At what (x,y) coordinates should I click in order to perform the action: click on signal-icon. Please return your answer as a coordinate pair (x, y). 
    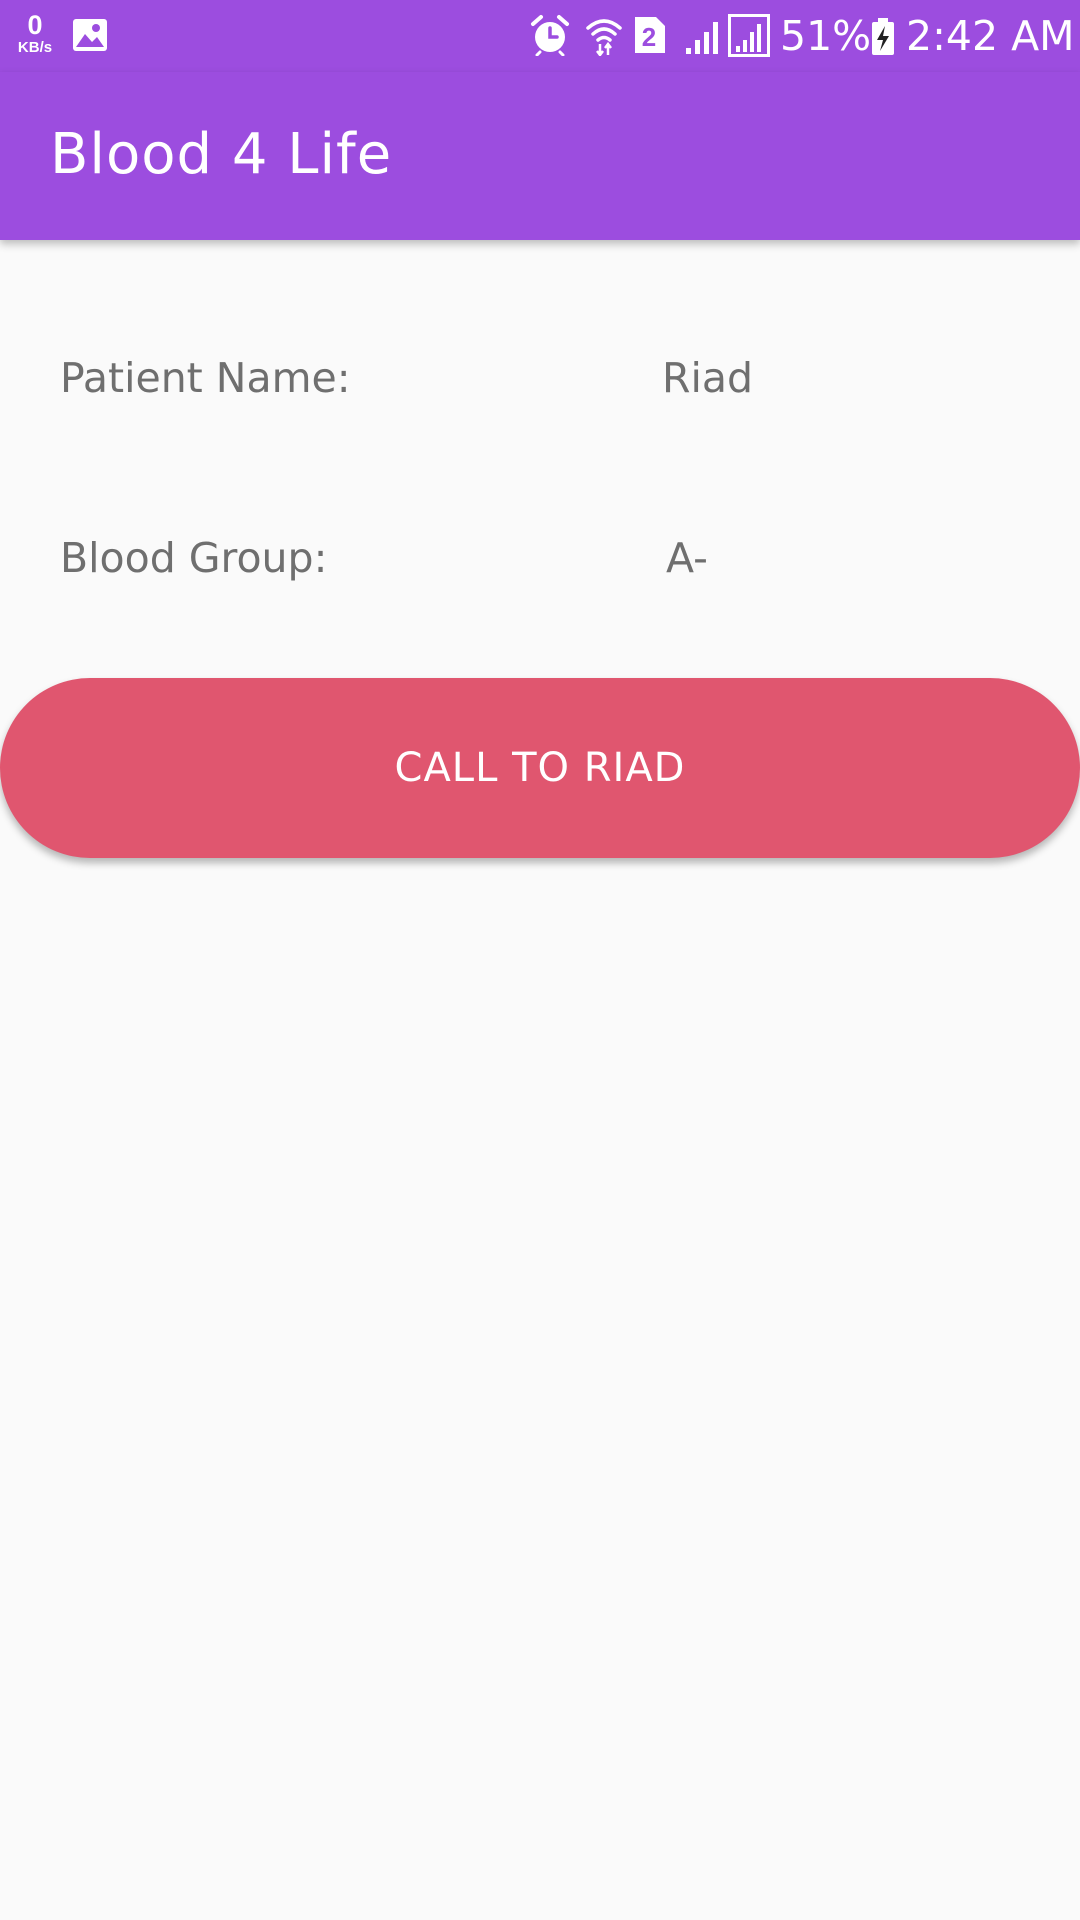
    Looking at the image, I should click on (704, 38).